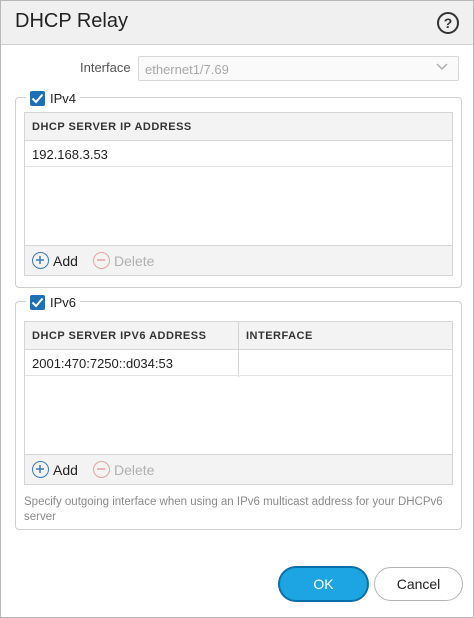 This screenshot has width=474, height=618. I want to click on table-row: 2001:470:7250::d034:53, so click(238, 363).